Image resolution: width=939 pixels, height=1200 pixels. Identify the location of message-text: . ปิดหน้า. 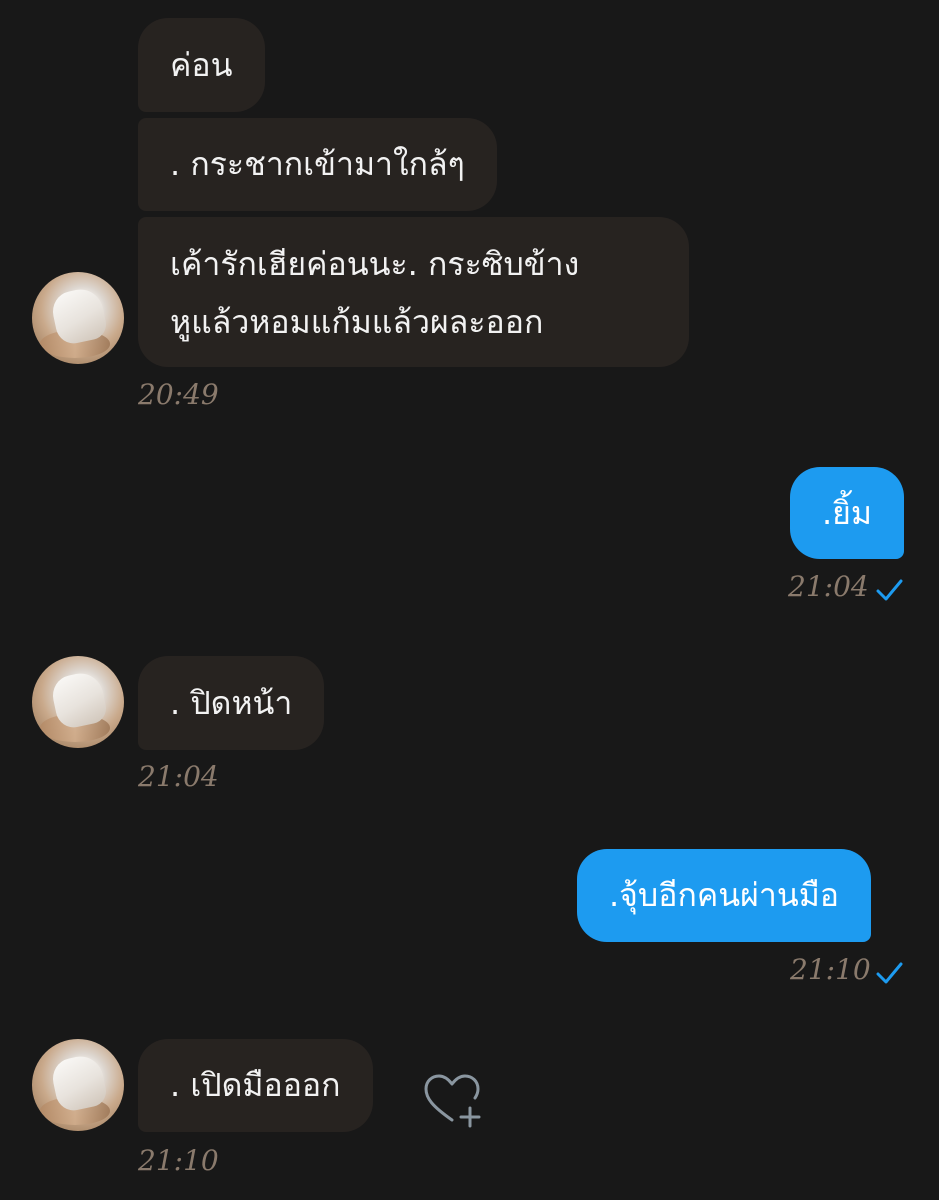
(231, 703).